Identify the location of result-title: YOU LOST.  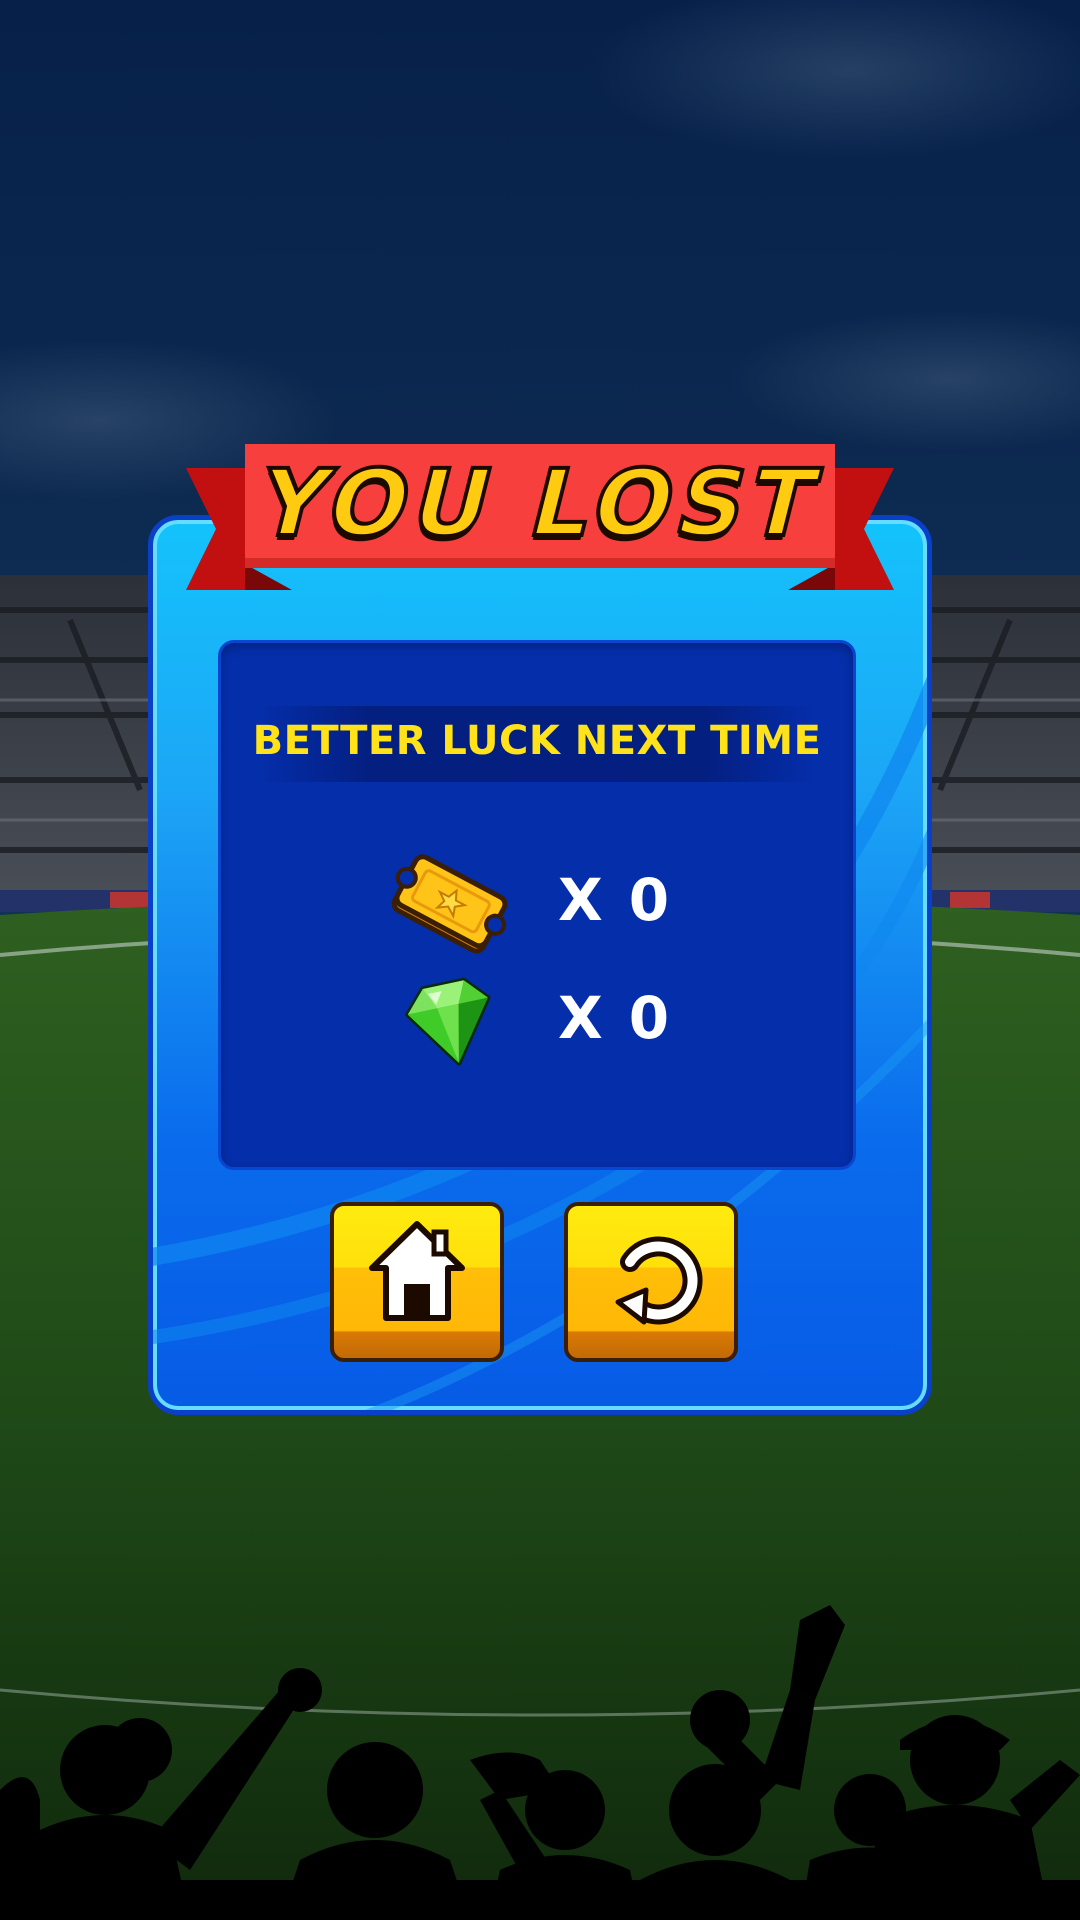
(540, 503).